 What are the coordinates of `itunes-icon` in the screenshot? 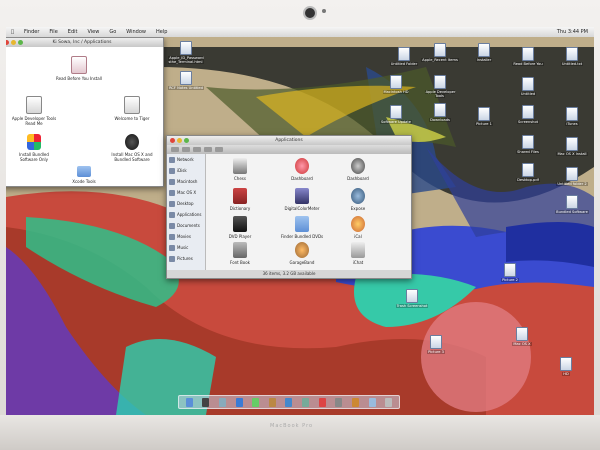 It's located at (289, 402).